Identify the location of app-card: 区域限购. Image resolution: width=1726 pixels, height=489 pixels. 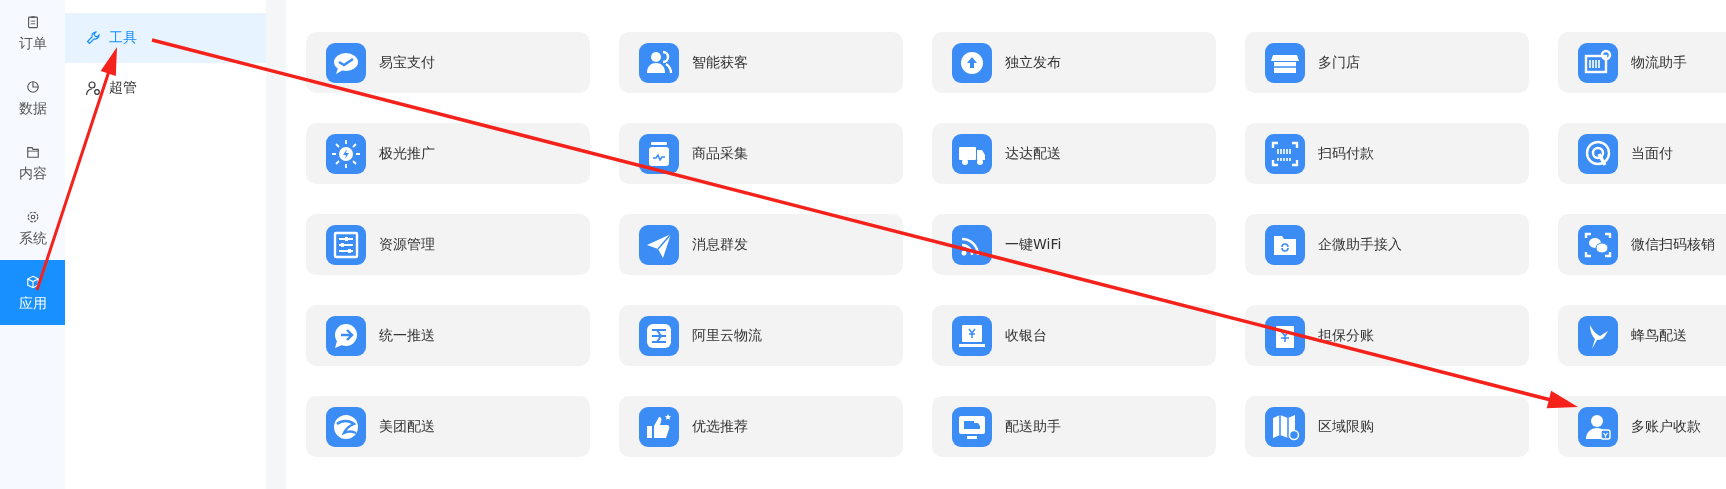
(1387, 426).